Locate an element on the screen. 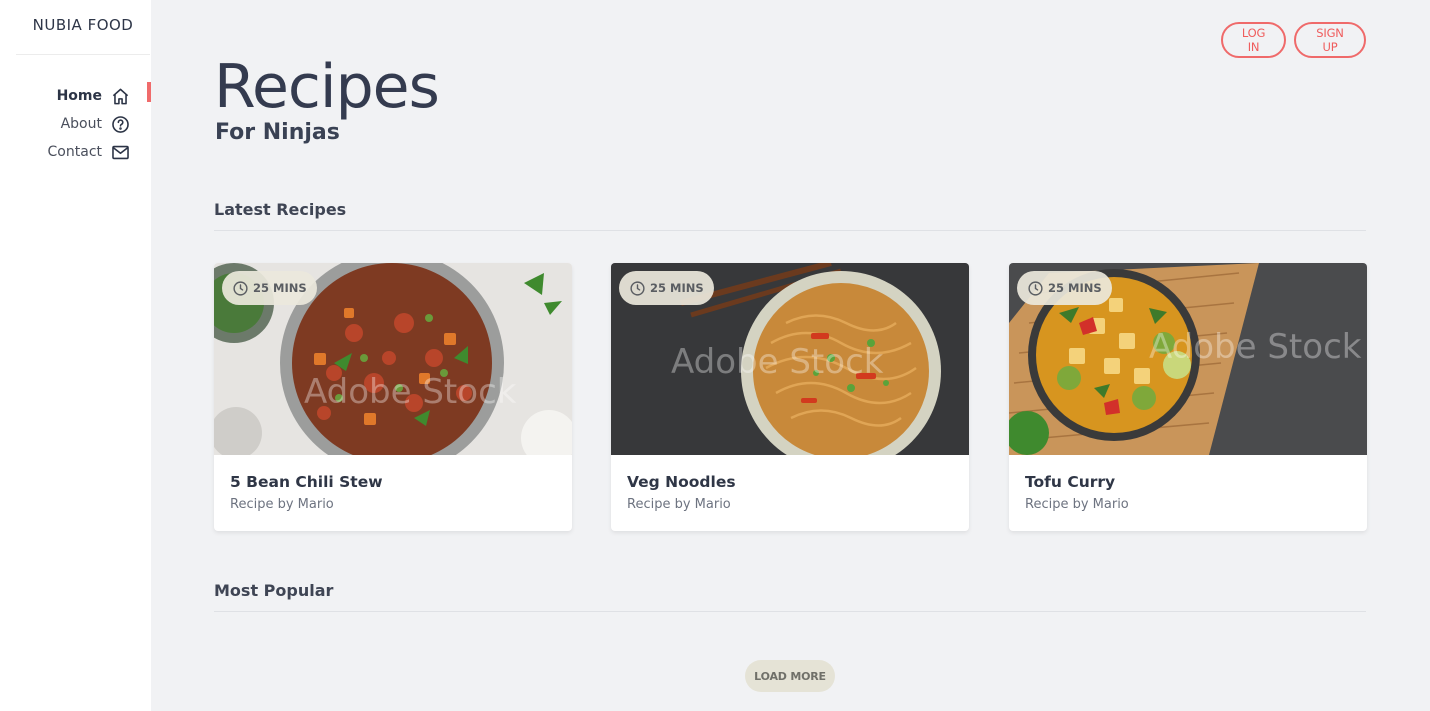 This screenshot has height=711, width=1430. nav-item-home: Home is located at coordinates (75, 96).